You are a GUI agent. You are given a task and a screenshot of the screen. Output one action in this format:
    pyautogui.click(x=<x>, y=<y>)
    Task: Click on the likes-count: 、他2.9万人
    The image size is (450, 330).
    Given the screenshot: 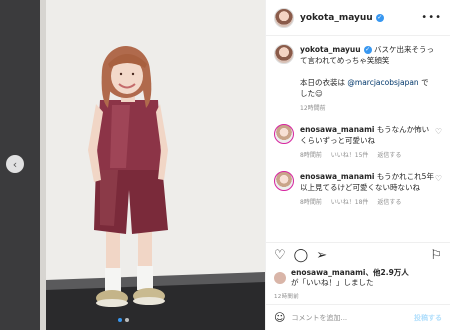 What is the action you would take?
    pyautogui.click(x=387, y=272)
    